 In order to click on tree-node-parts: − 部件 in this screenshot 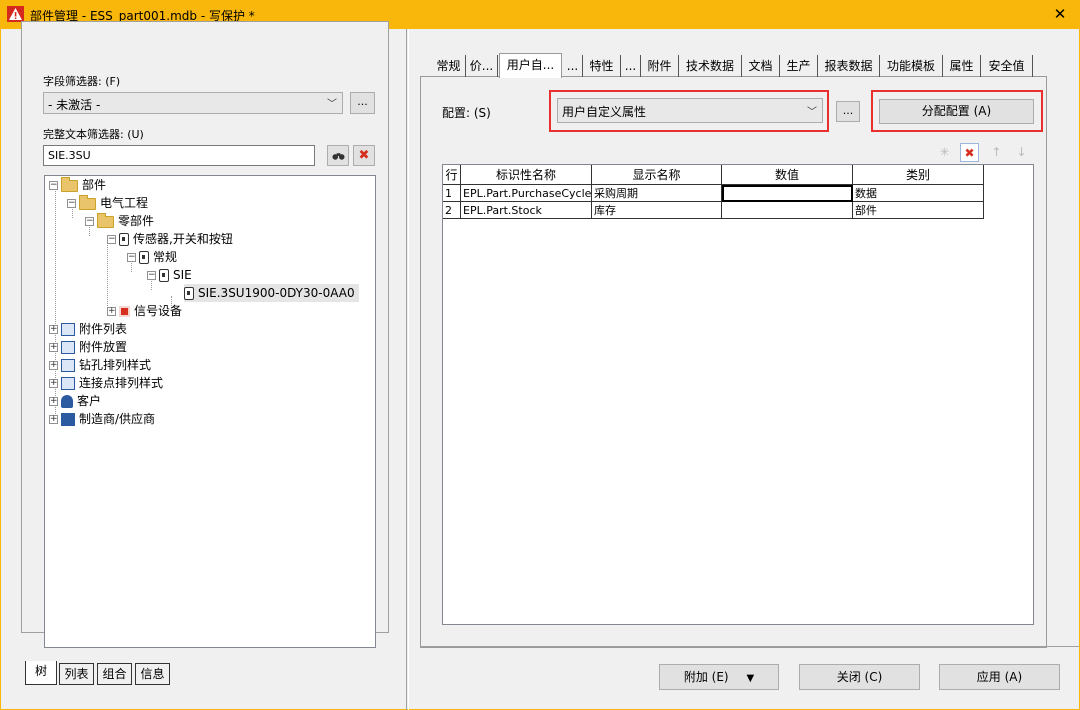, I will do `click(77, 185)`.